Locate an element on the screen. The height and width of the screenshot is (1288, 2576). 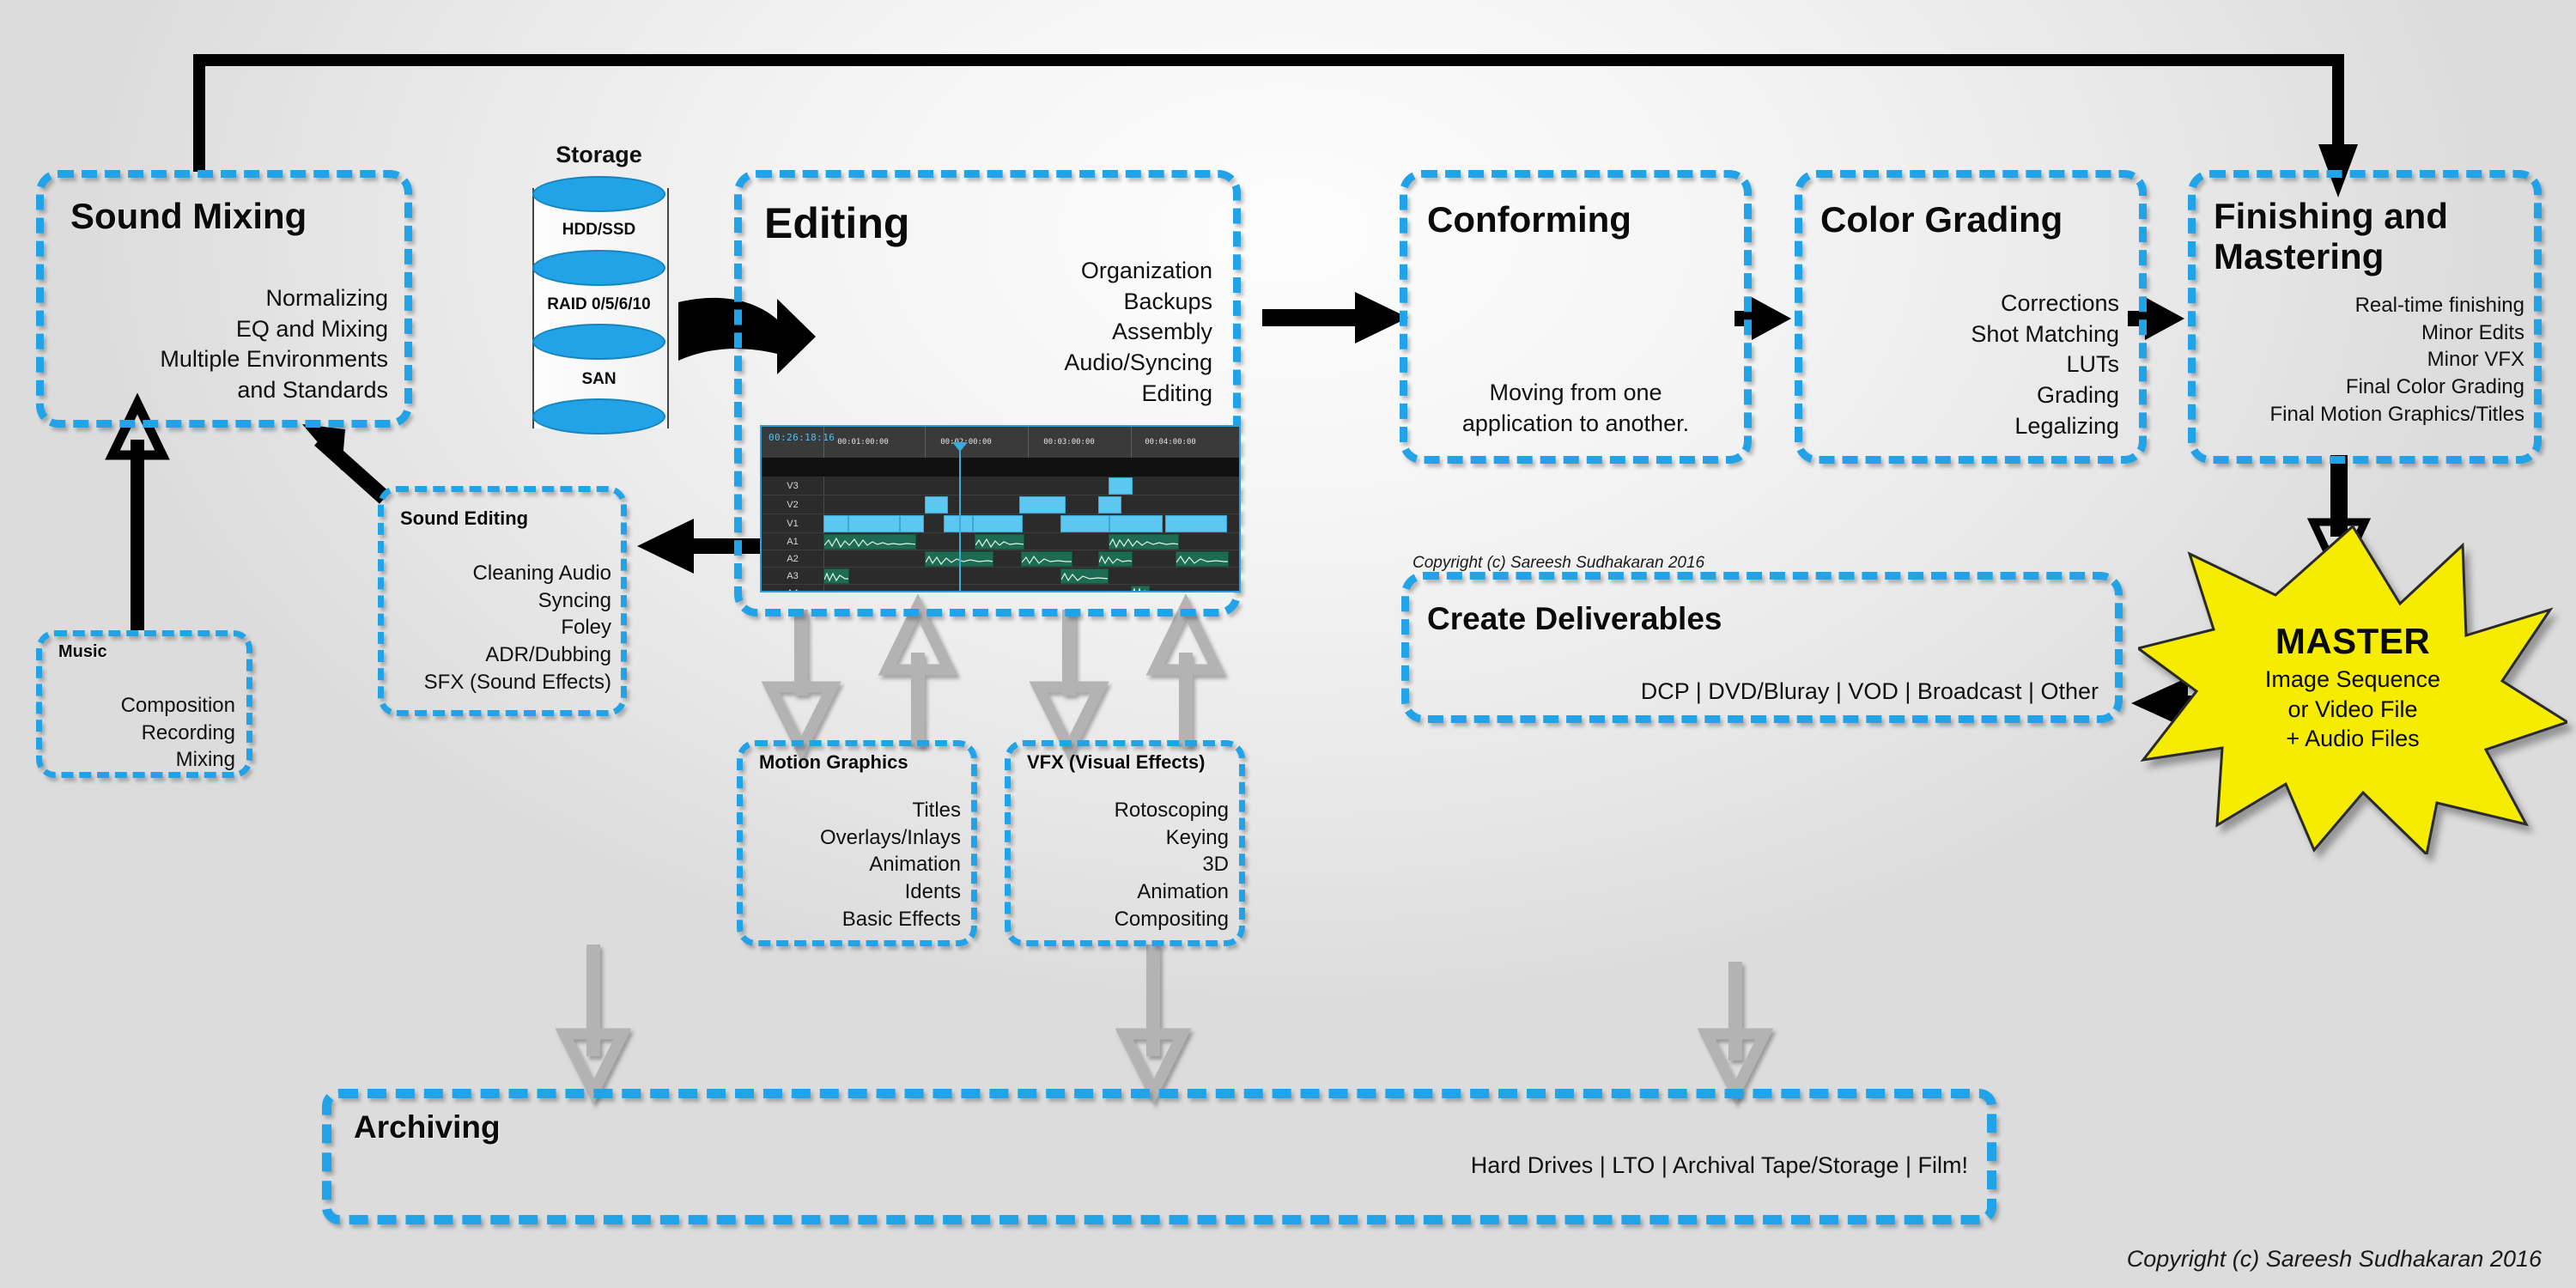
cylinder-top-ellipse is located at coordinates (598, 194).